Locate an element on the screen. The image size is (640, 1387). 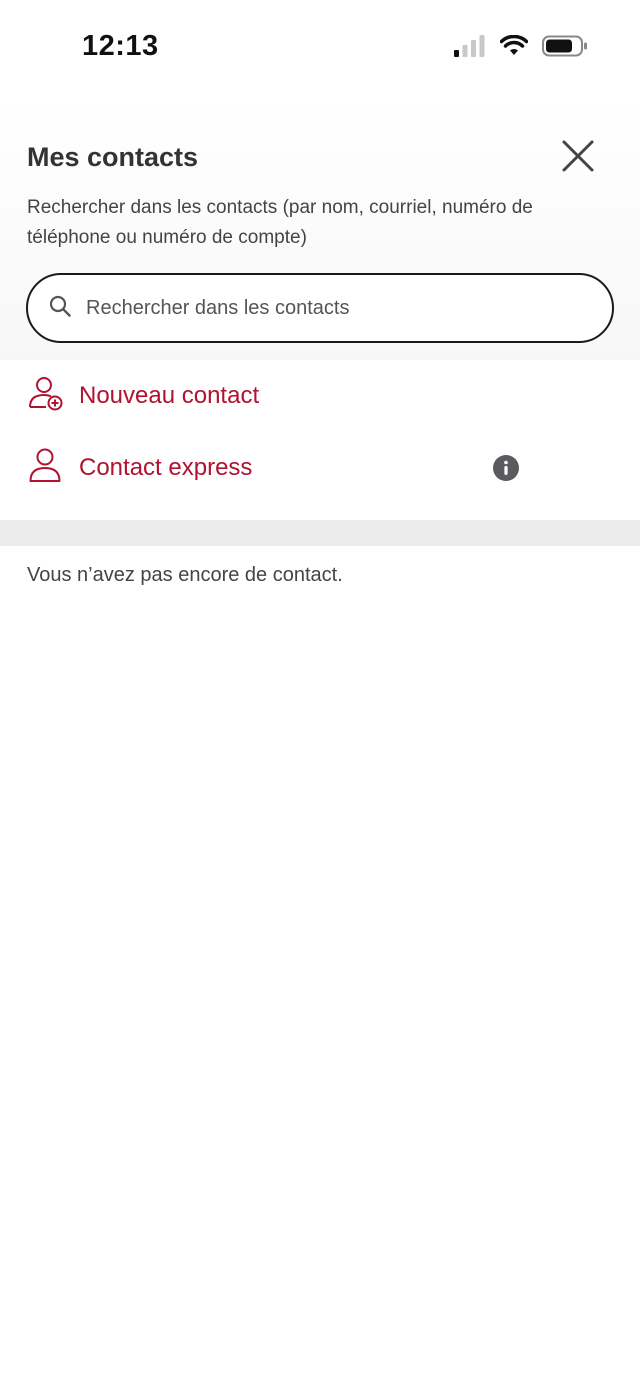
status-icons is located at coordinates (521, 48).